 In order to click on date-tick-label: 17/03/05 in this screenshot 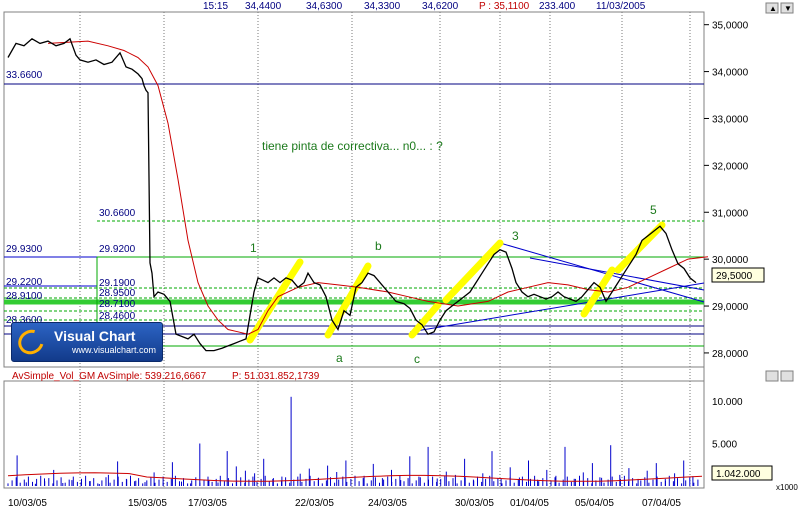, I will do `click(207, 503)`.